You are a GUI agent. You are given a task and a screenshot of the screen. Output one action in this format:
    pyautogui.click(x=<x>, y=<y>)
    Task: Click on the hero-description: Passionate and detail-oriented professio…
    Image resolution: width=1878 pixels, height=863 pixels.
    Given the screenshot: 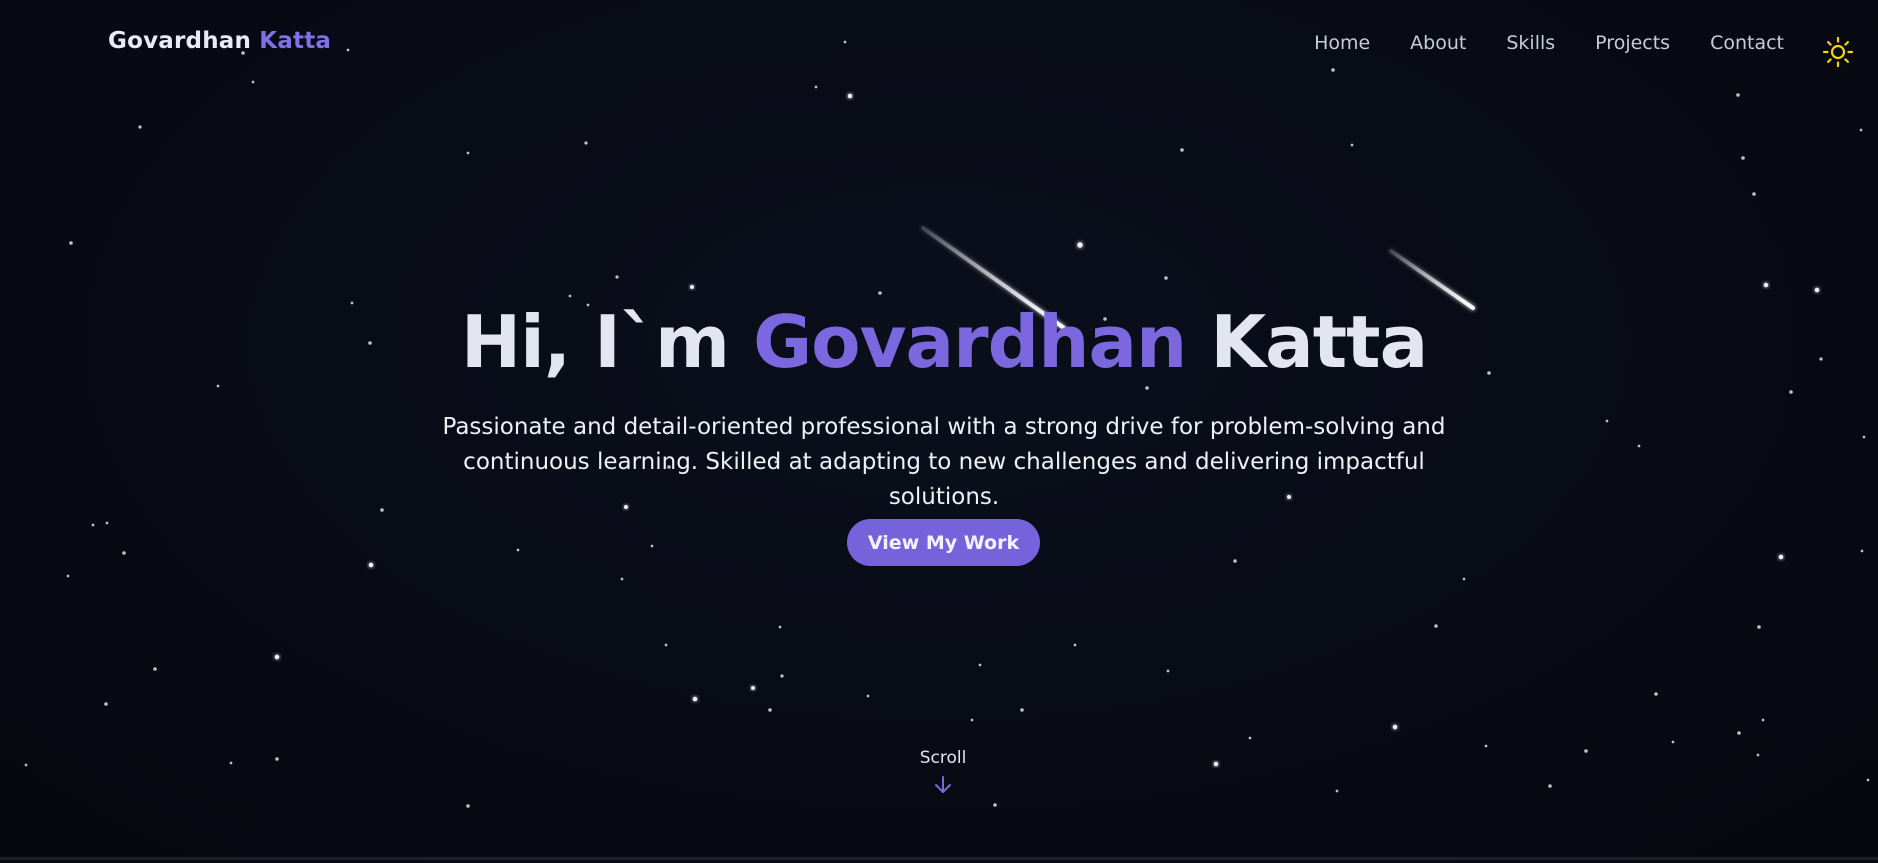 What is the action you would take?
    pyautogui.click(x=944, y=462)
    